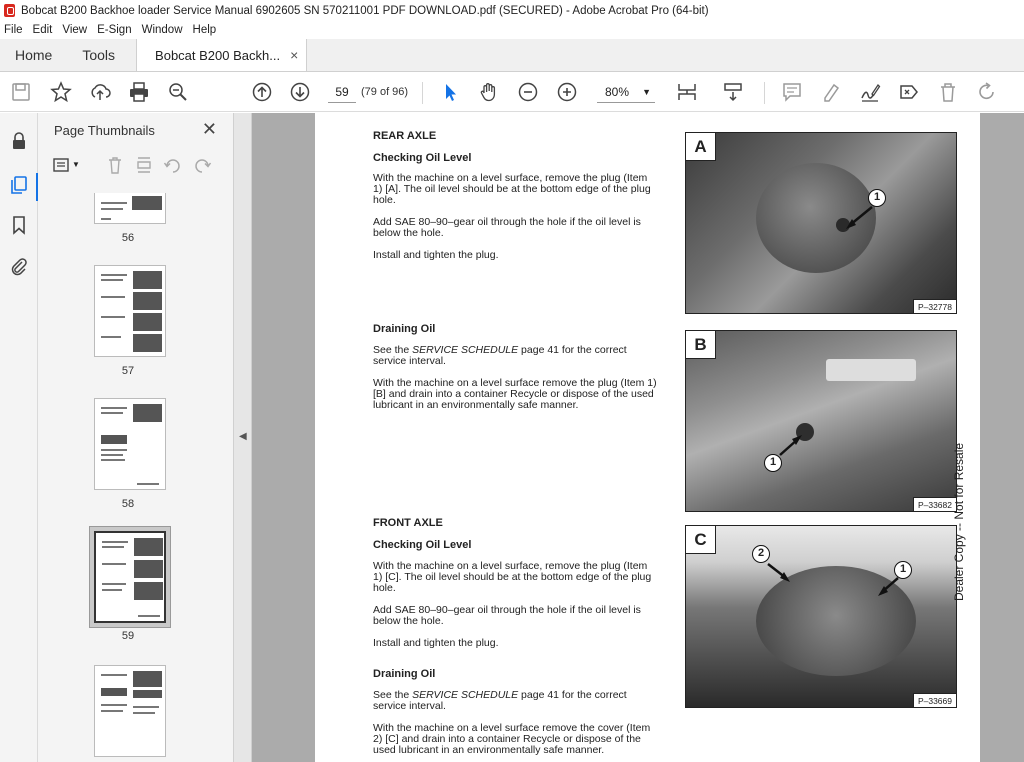 The width and height of the screenshot is (1024, 762). Describe the element at coordinates (821, 616) in the screenshot. I see `figure-c-photo: C 2 1 P–33669` at that location.